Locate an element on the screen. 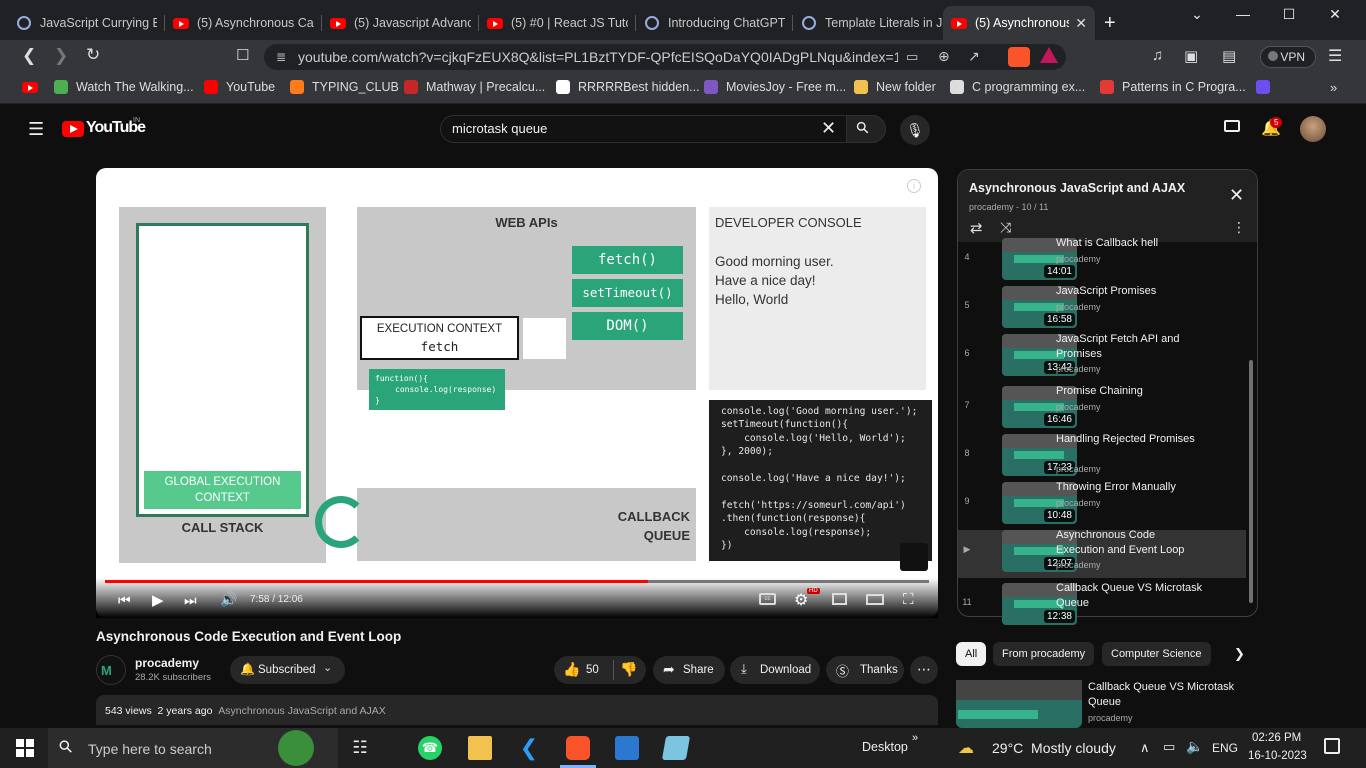 The width and height of the screenshot is (1366, 768). close-playlist-icon: ✕ is located at coordinates (1236, 195).